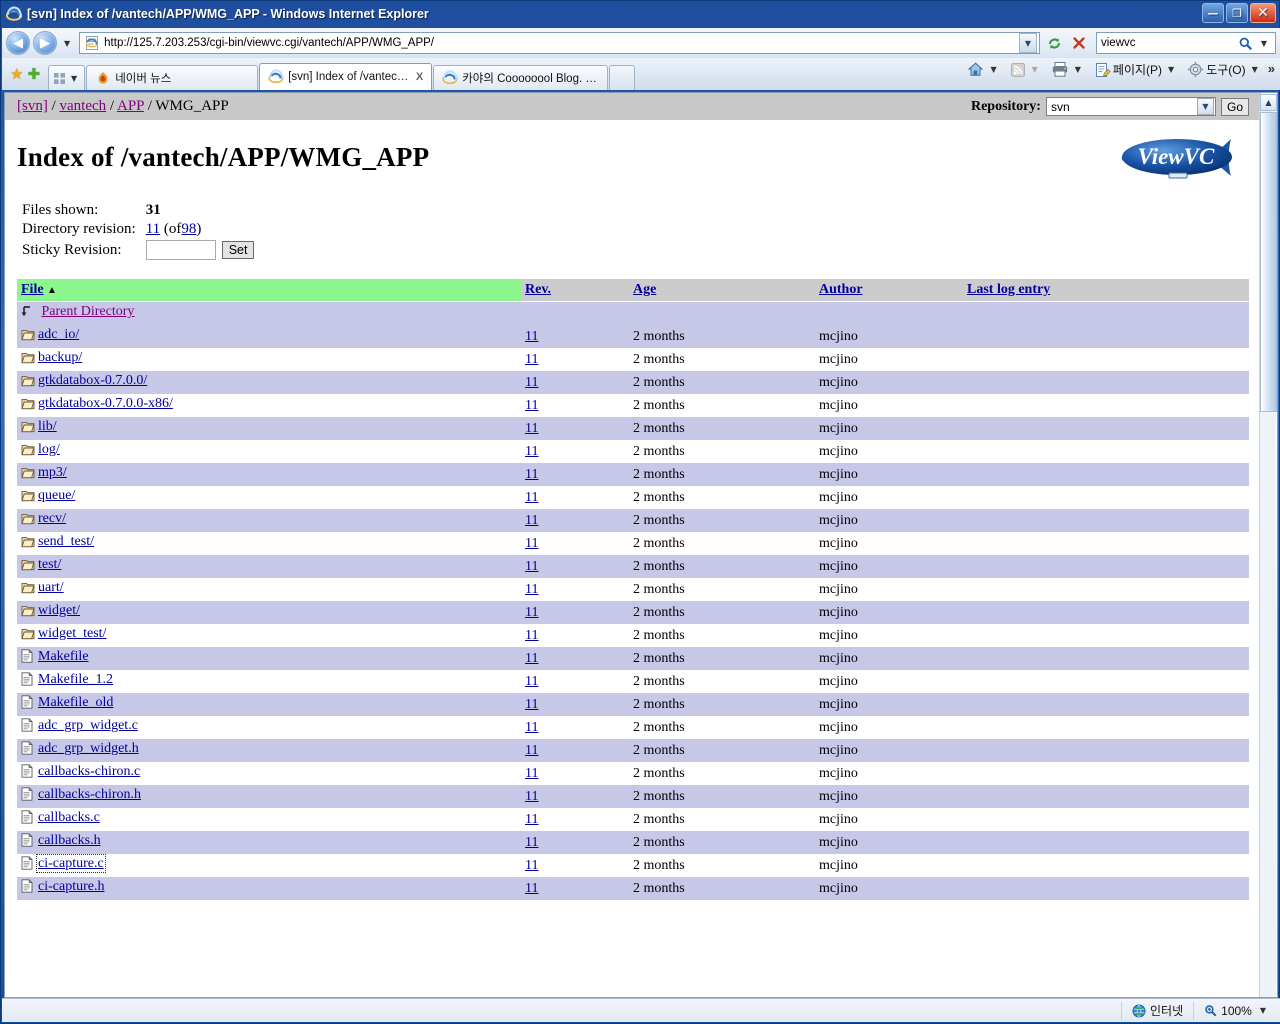 The width and height of the screenshot is (1280, 1024). I want to click on breadcrumb-item-svn: [svn], so click(32, 106).